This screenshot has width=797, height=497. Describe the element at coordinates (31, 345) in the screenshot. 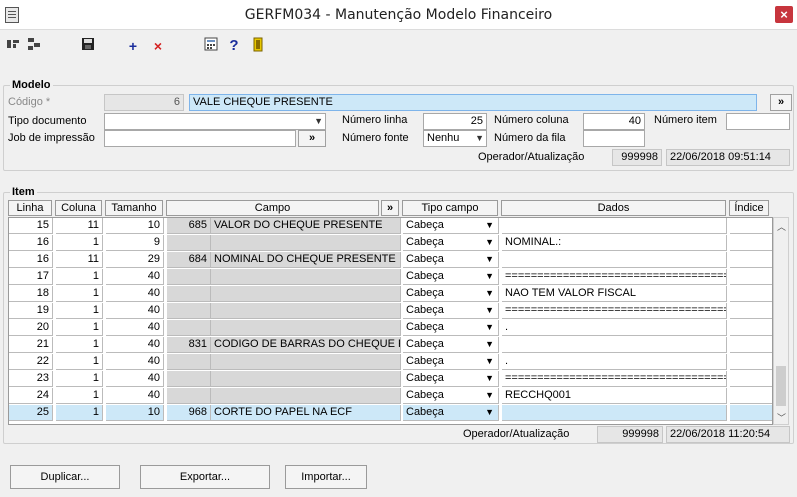

I see `cell-linha: 21` at that location.